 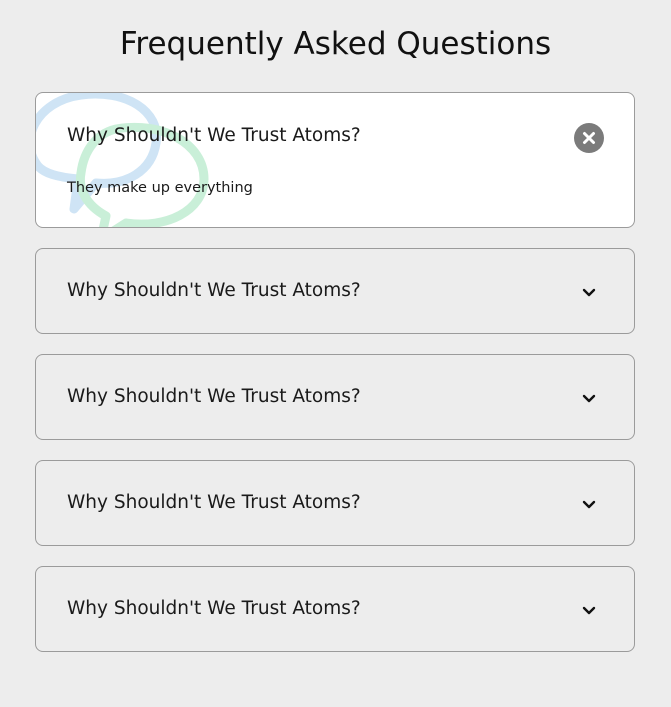 I want to click on close-button, so click(x=589, y=138).